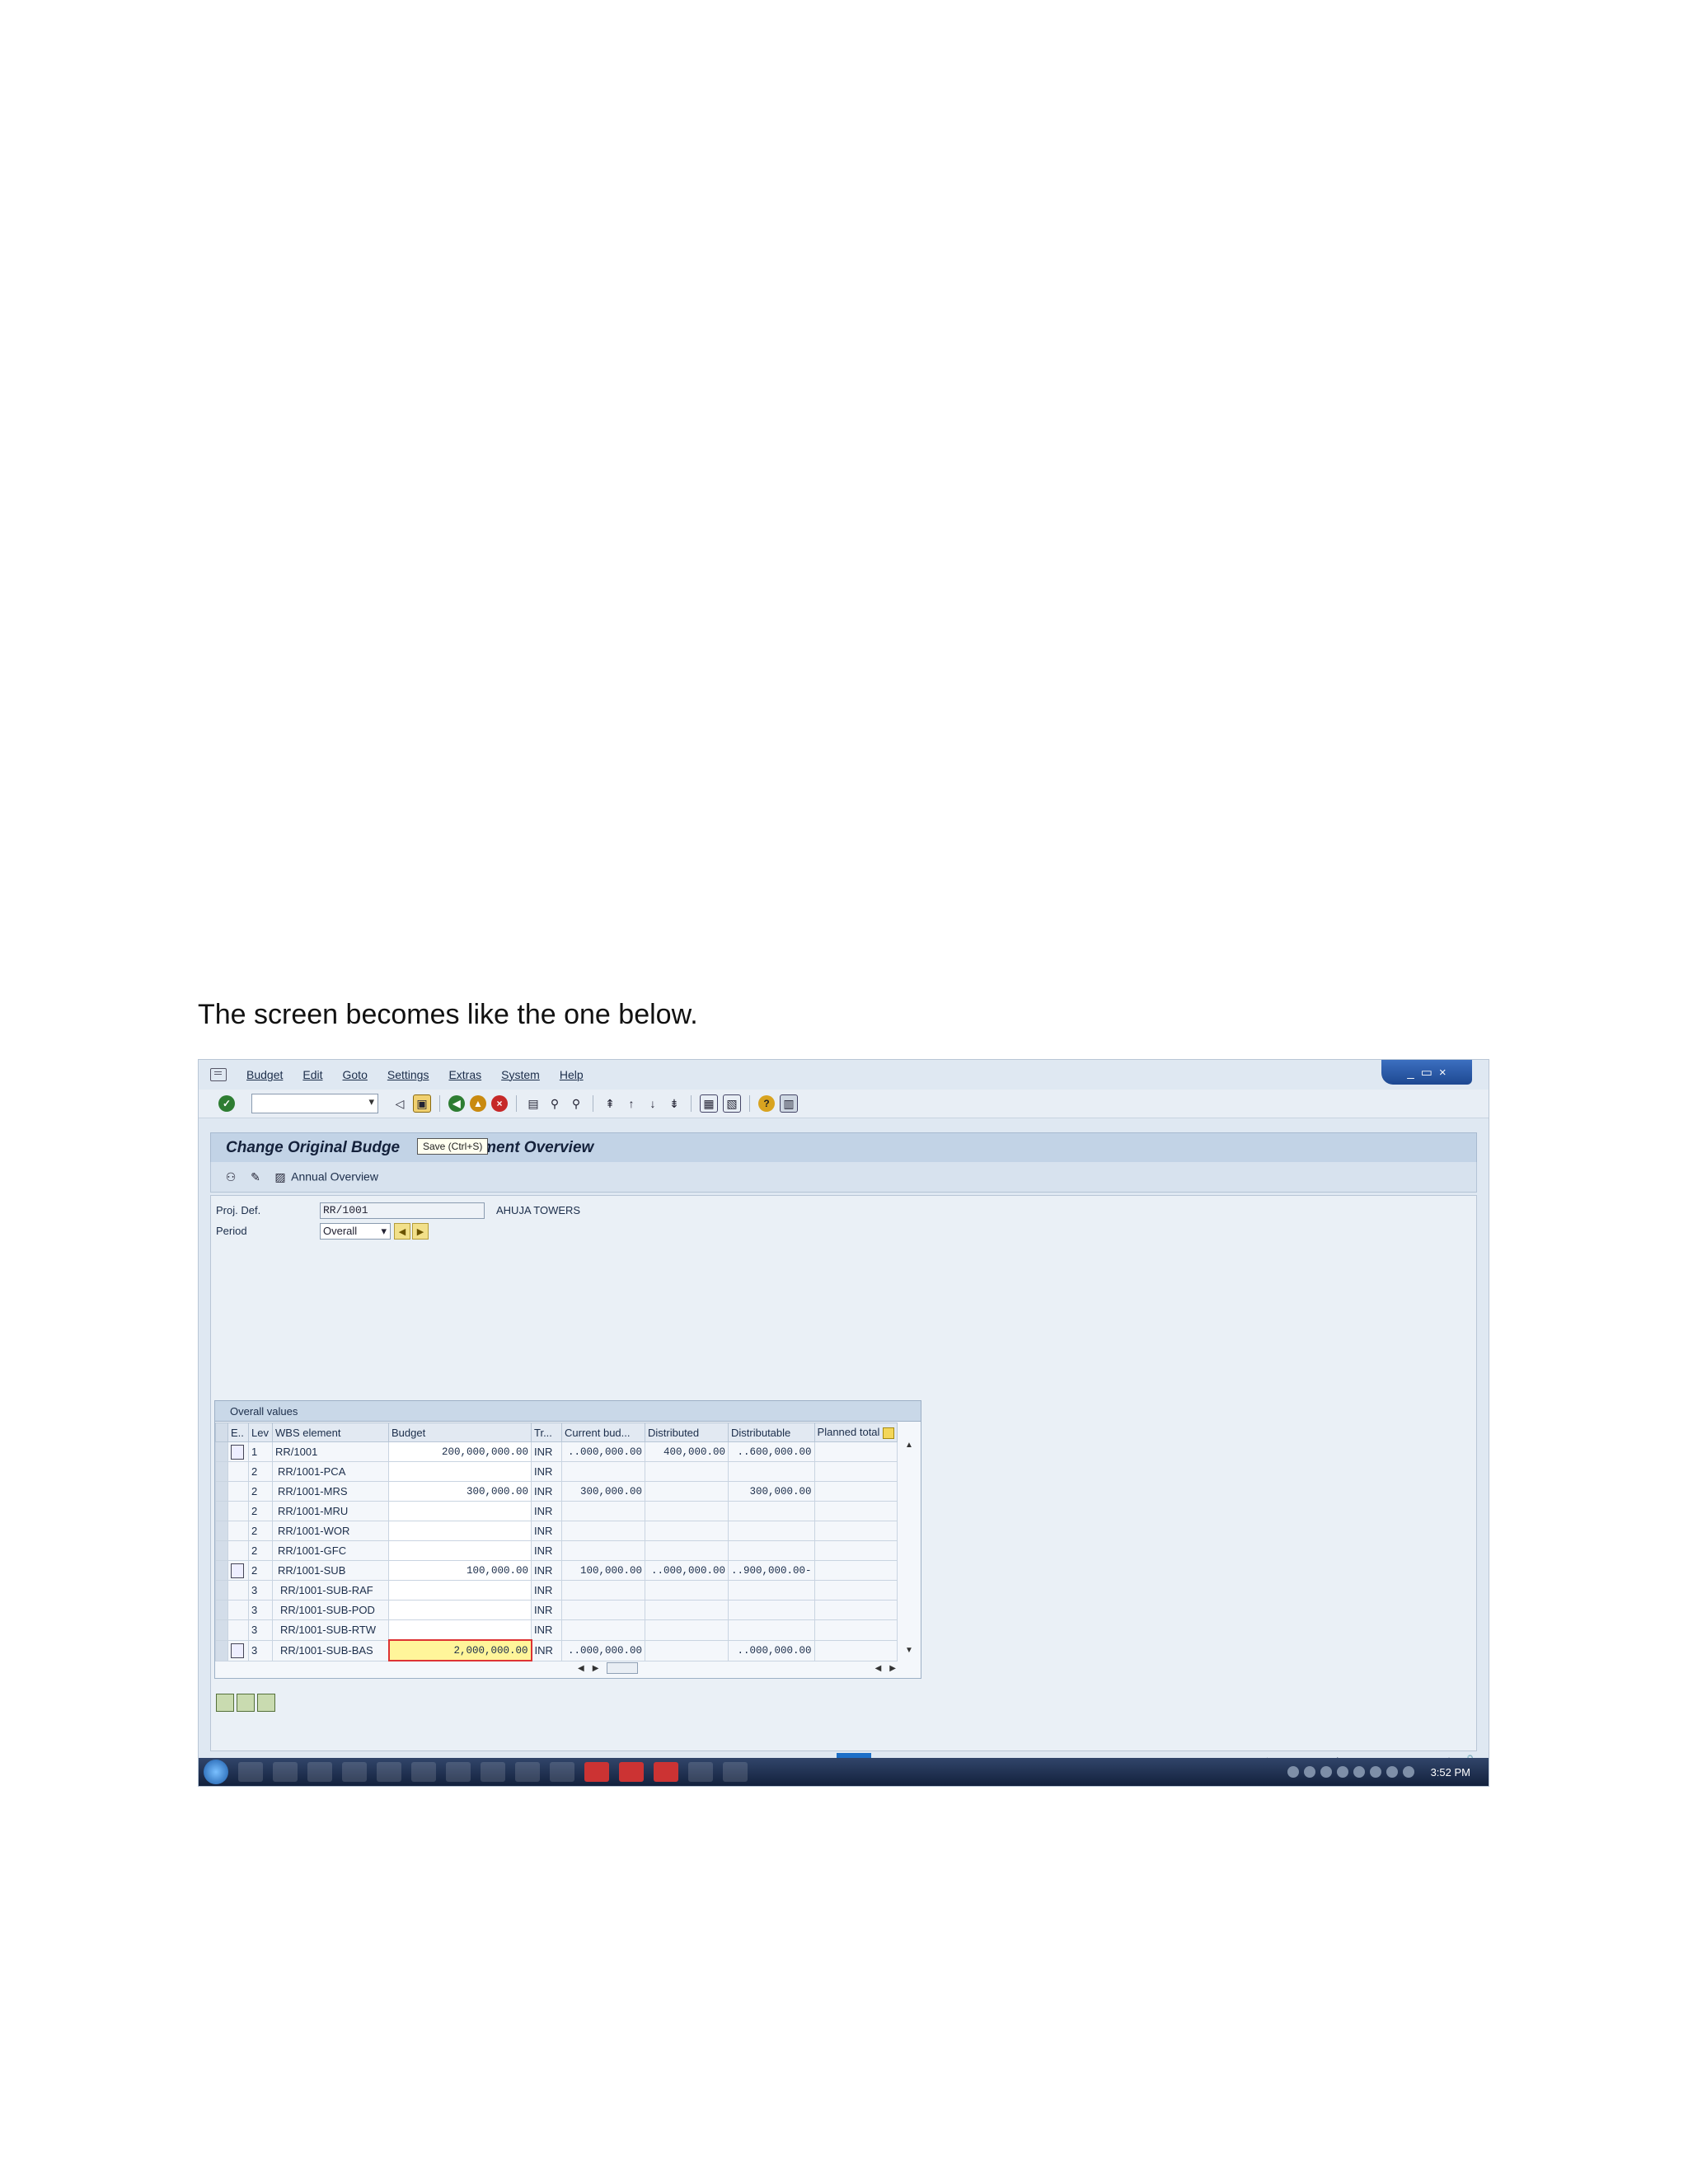 The image size is (1688, 2184). I want to click on word-icon, so click(354, 1772).